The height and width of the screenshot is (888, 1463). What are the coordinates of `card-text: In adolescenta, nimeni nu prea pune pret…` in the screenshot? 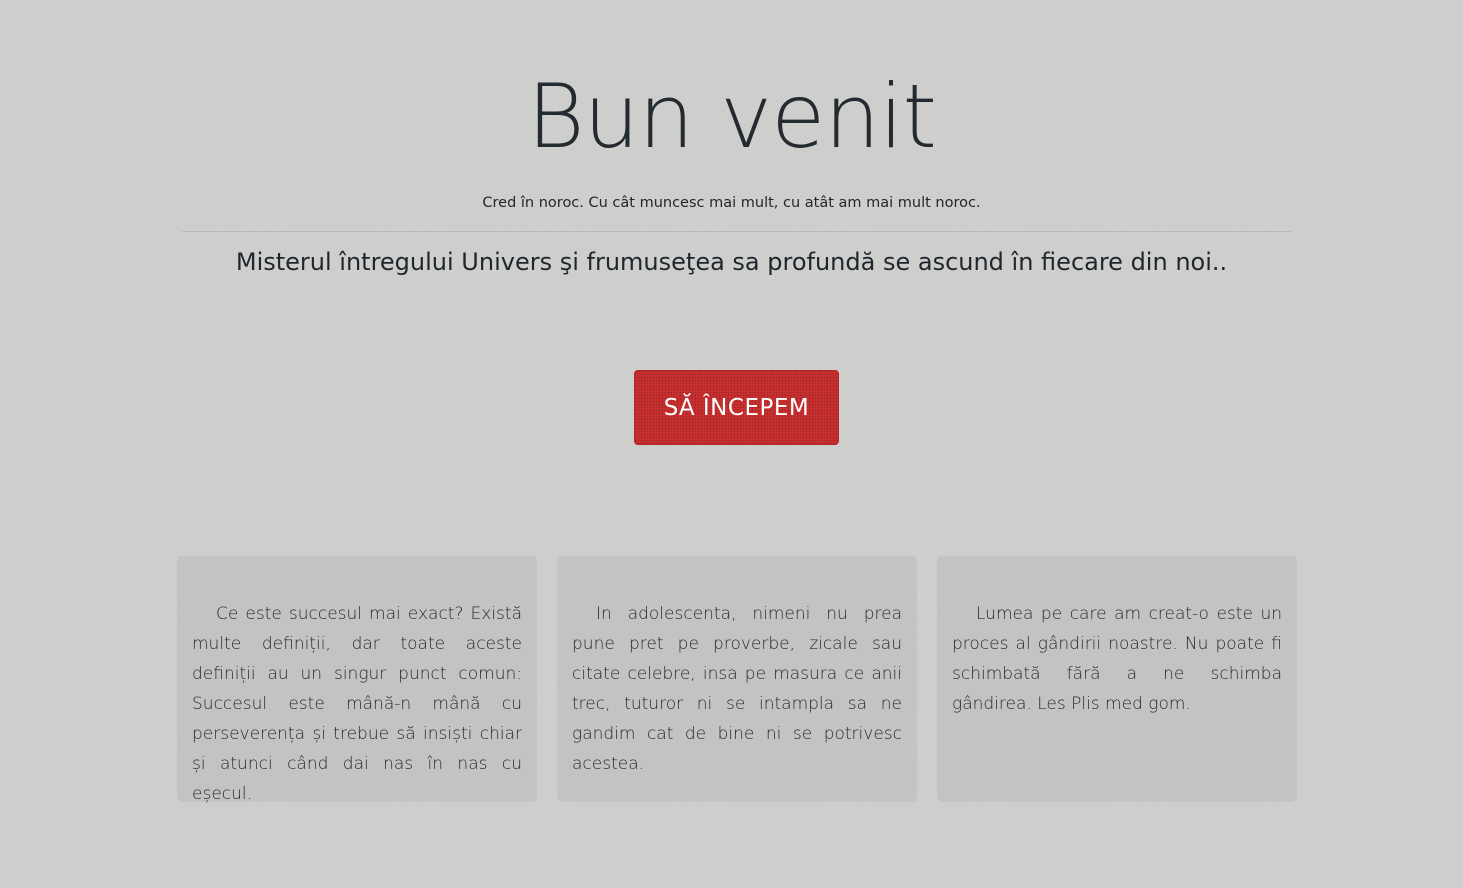 It's located at (737, 689).